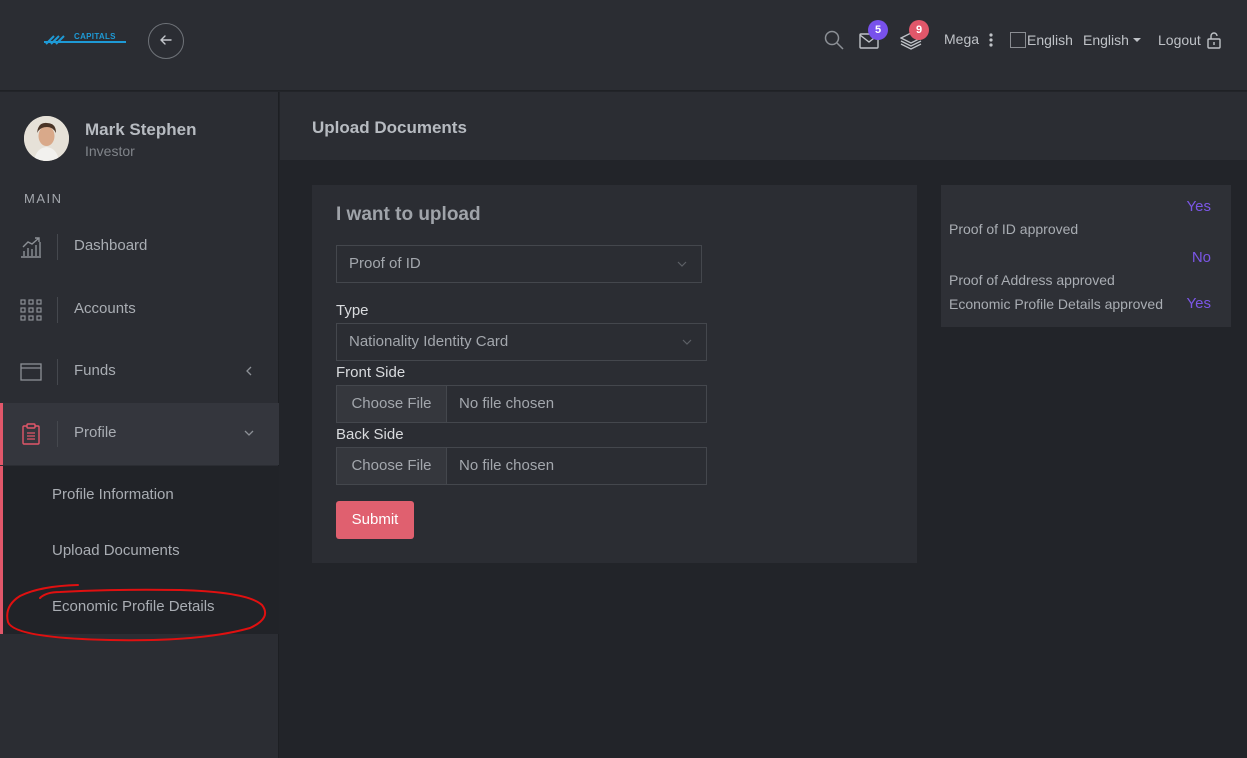 The width and height of the screenshot is (1247, 758). Describe the element at coordinates (139, 434) in the screenshot. I see `sidebar-item-profile: Profile` at that location.